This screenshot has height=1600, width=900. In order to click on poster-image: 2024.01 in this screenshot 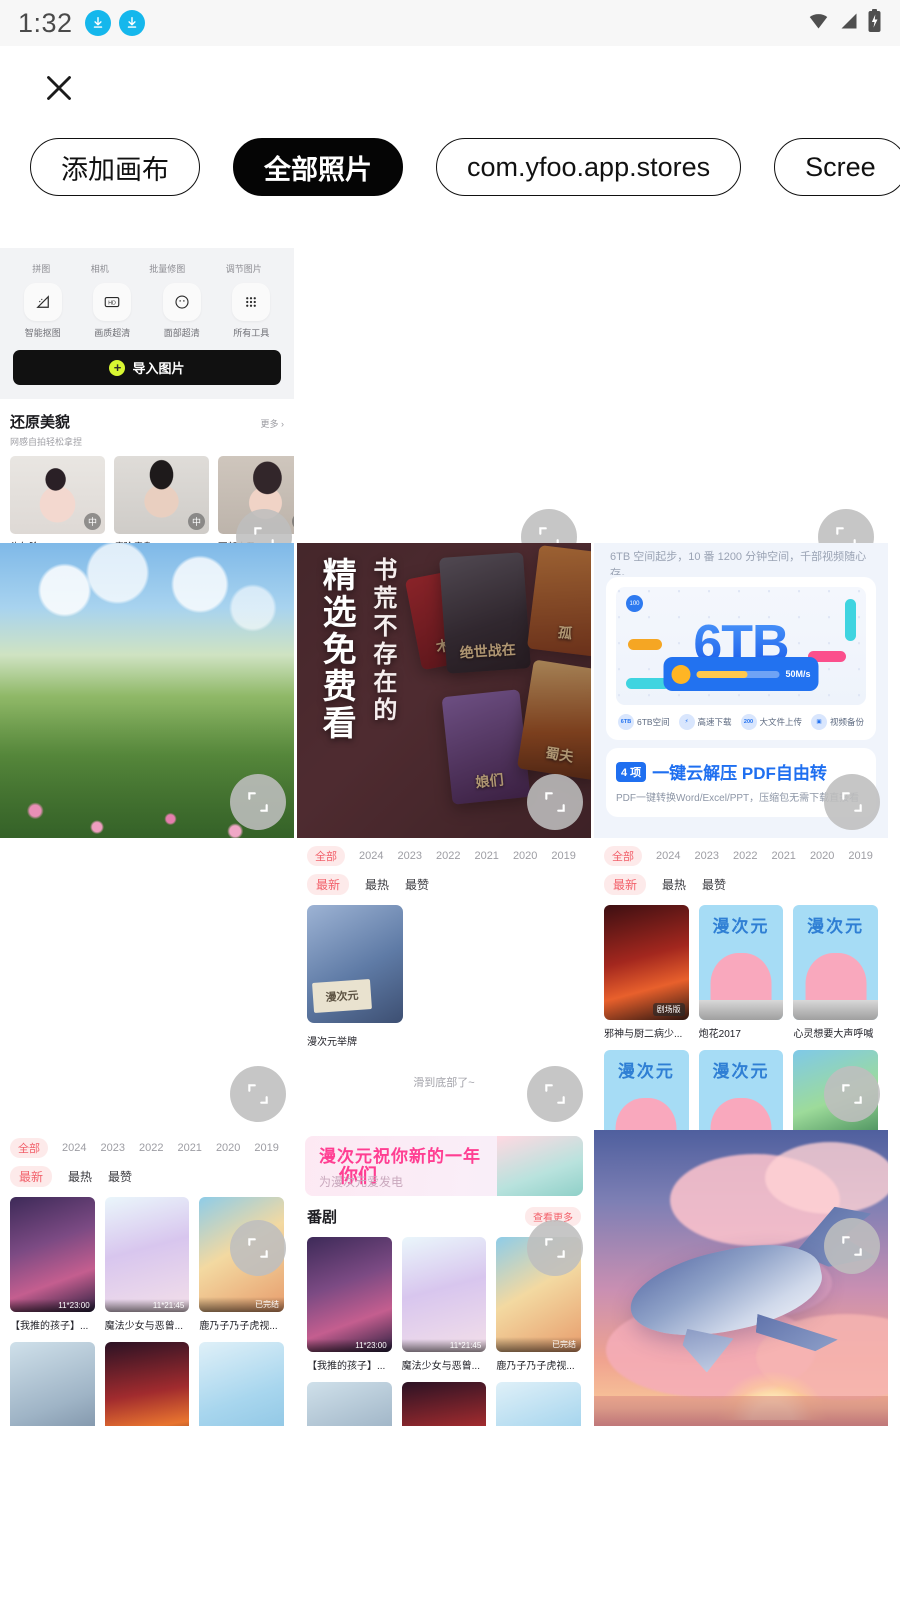, I will do `click(241, 1384)`.